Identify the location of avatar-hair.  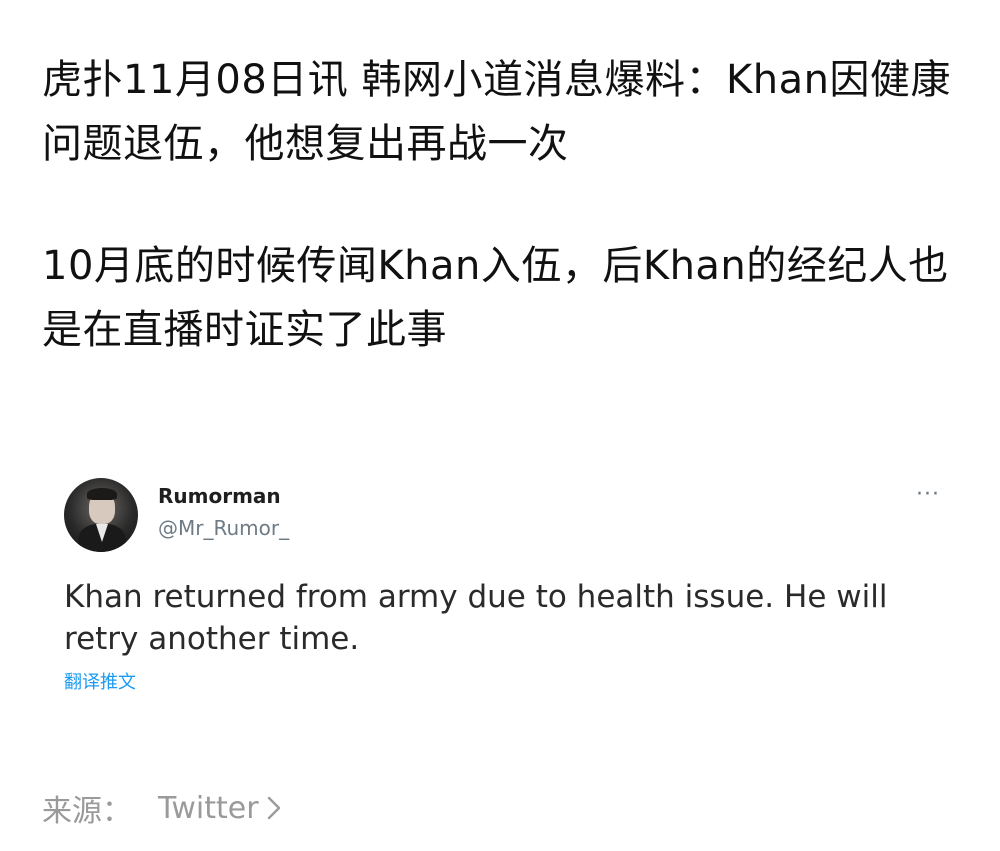
(102, 494).